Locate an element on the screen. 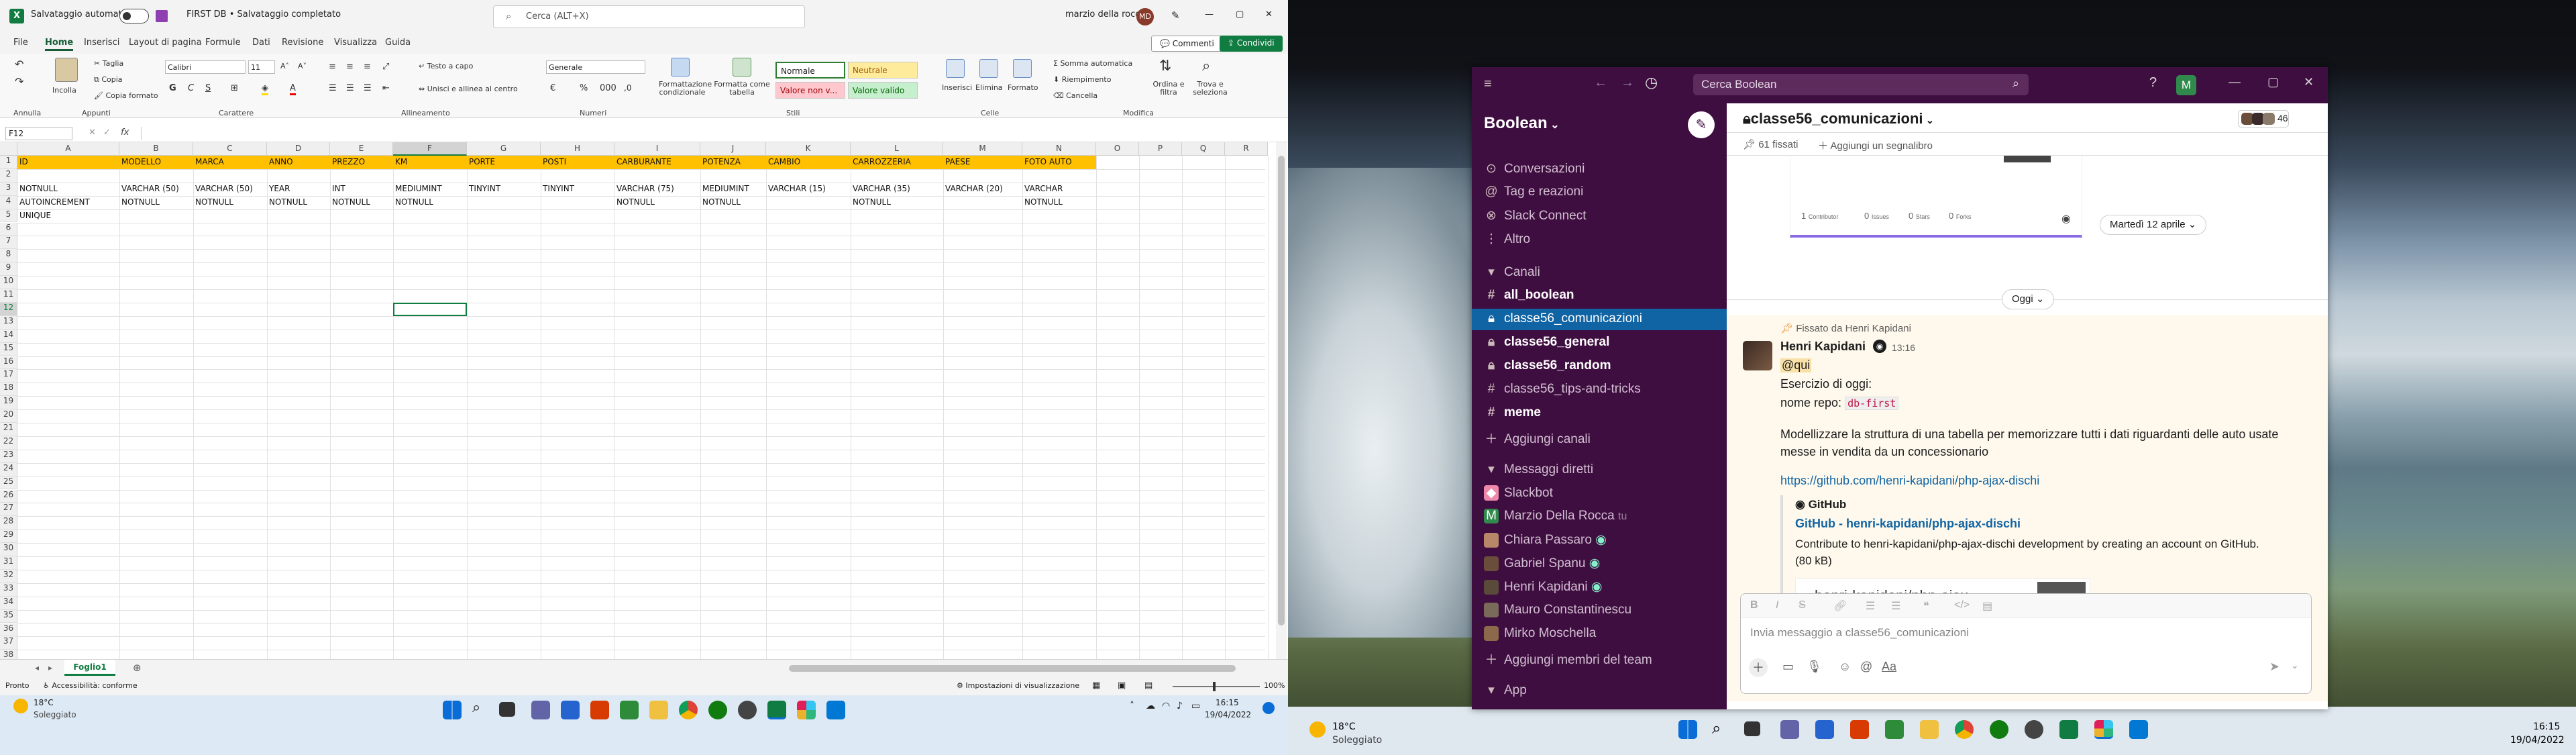  row-header: 4 is located at coordinates (8, 202).